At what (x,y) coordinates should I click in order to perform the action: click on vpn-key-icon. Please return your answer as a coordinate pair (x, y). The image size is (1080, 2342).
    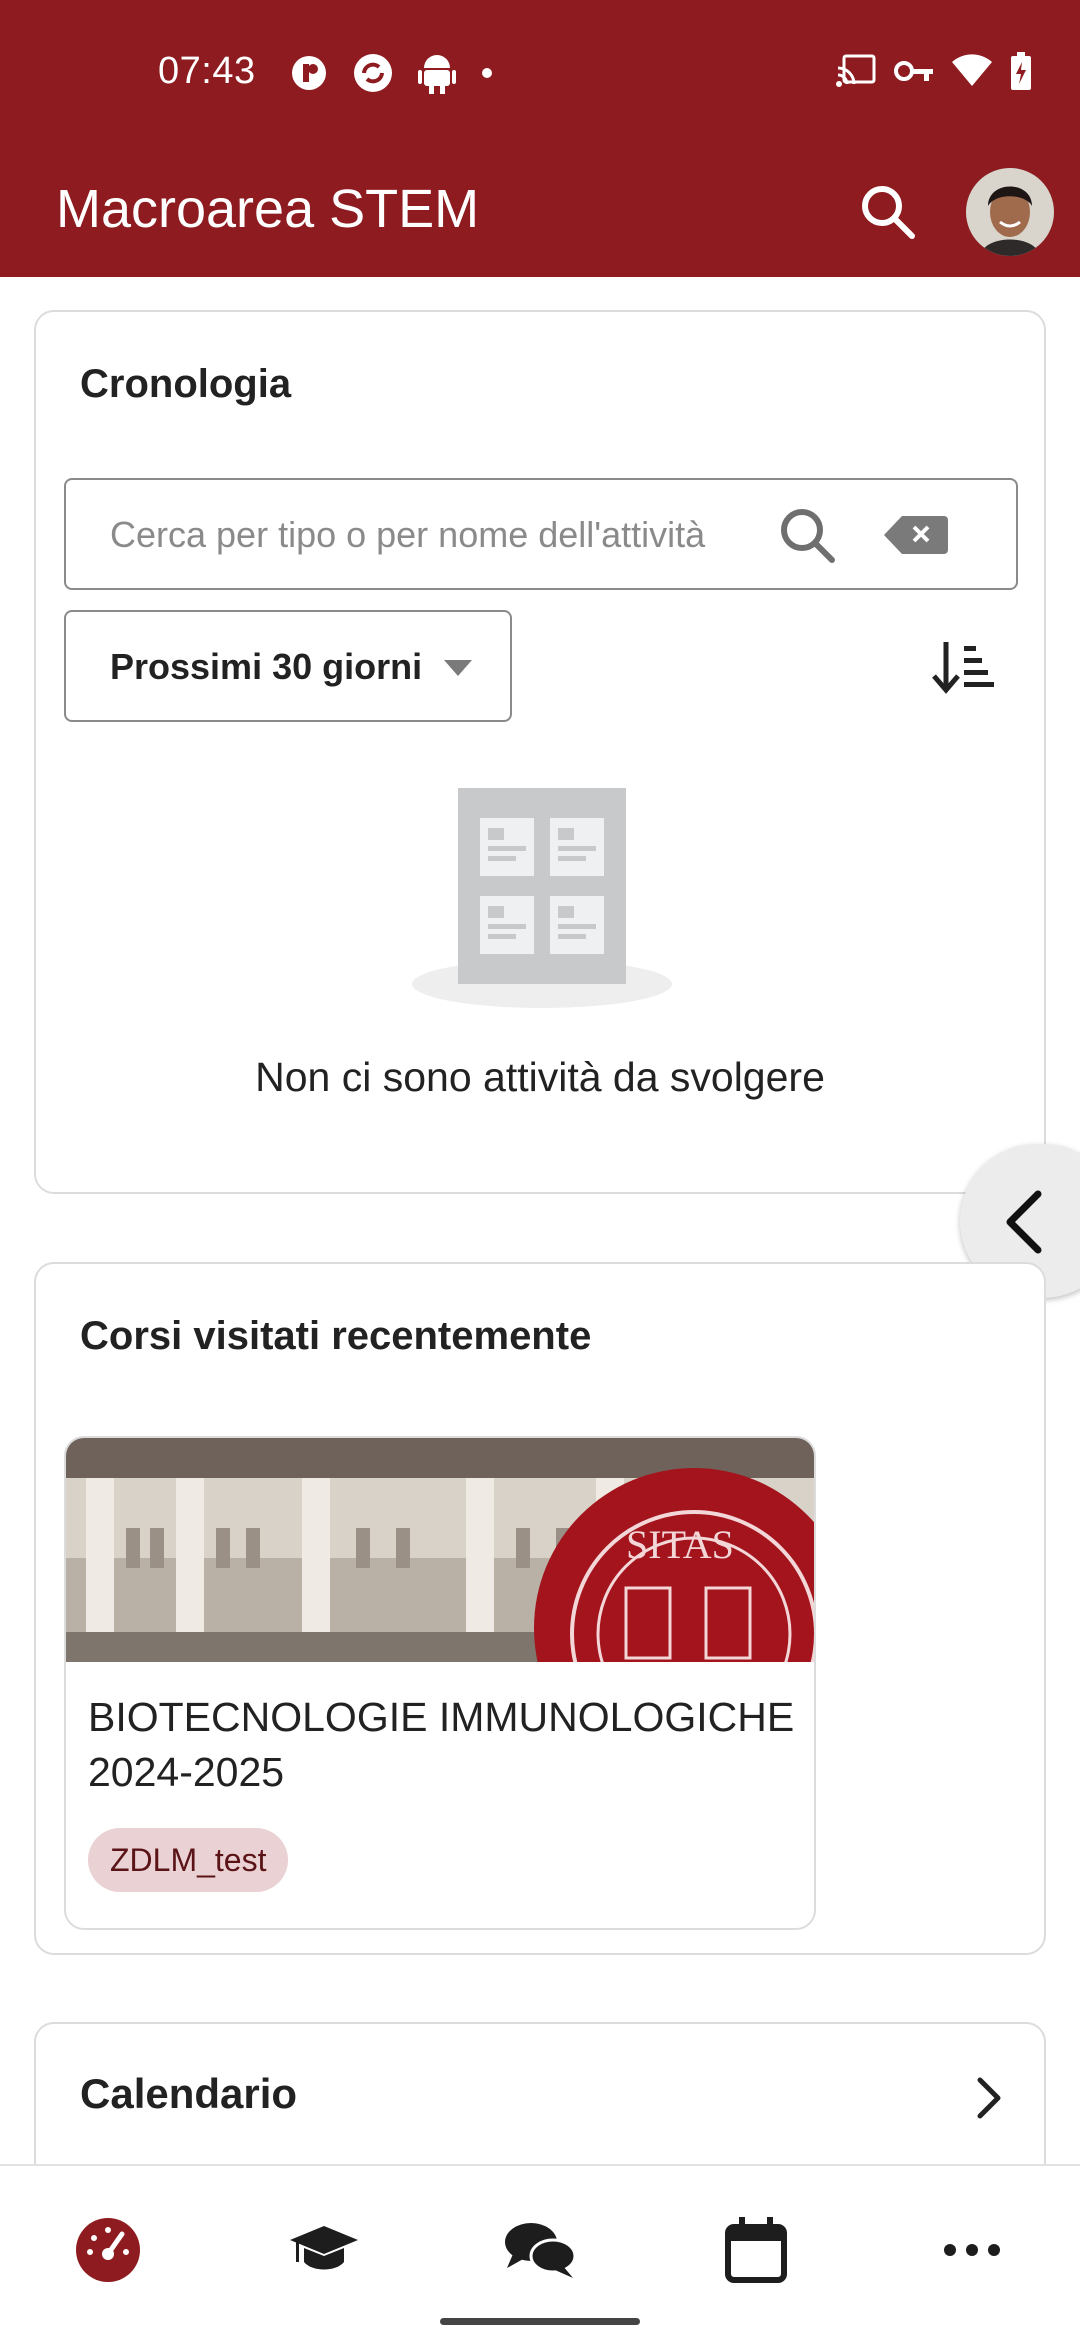
    Looking at the image, I should click on (913, 71).